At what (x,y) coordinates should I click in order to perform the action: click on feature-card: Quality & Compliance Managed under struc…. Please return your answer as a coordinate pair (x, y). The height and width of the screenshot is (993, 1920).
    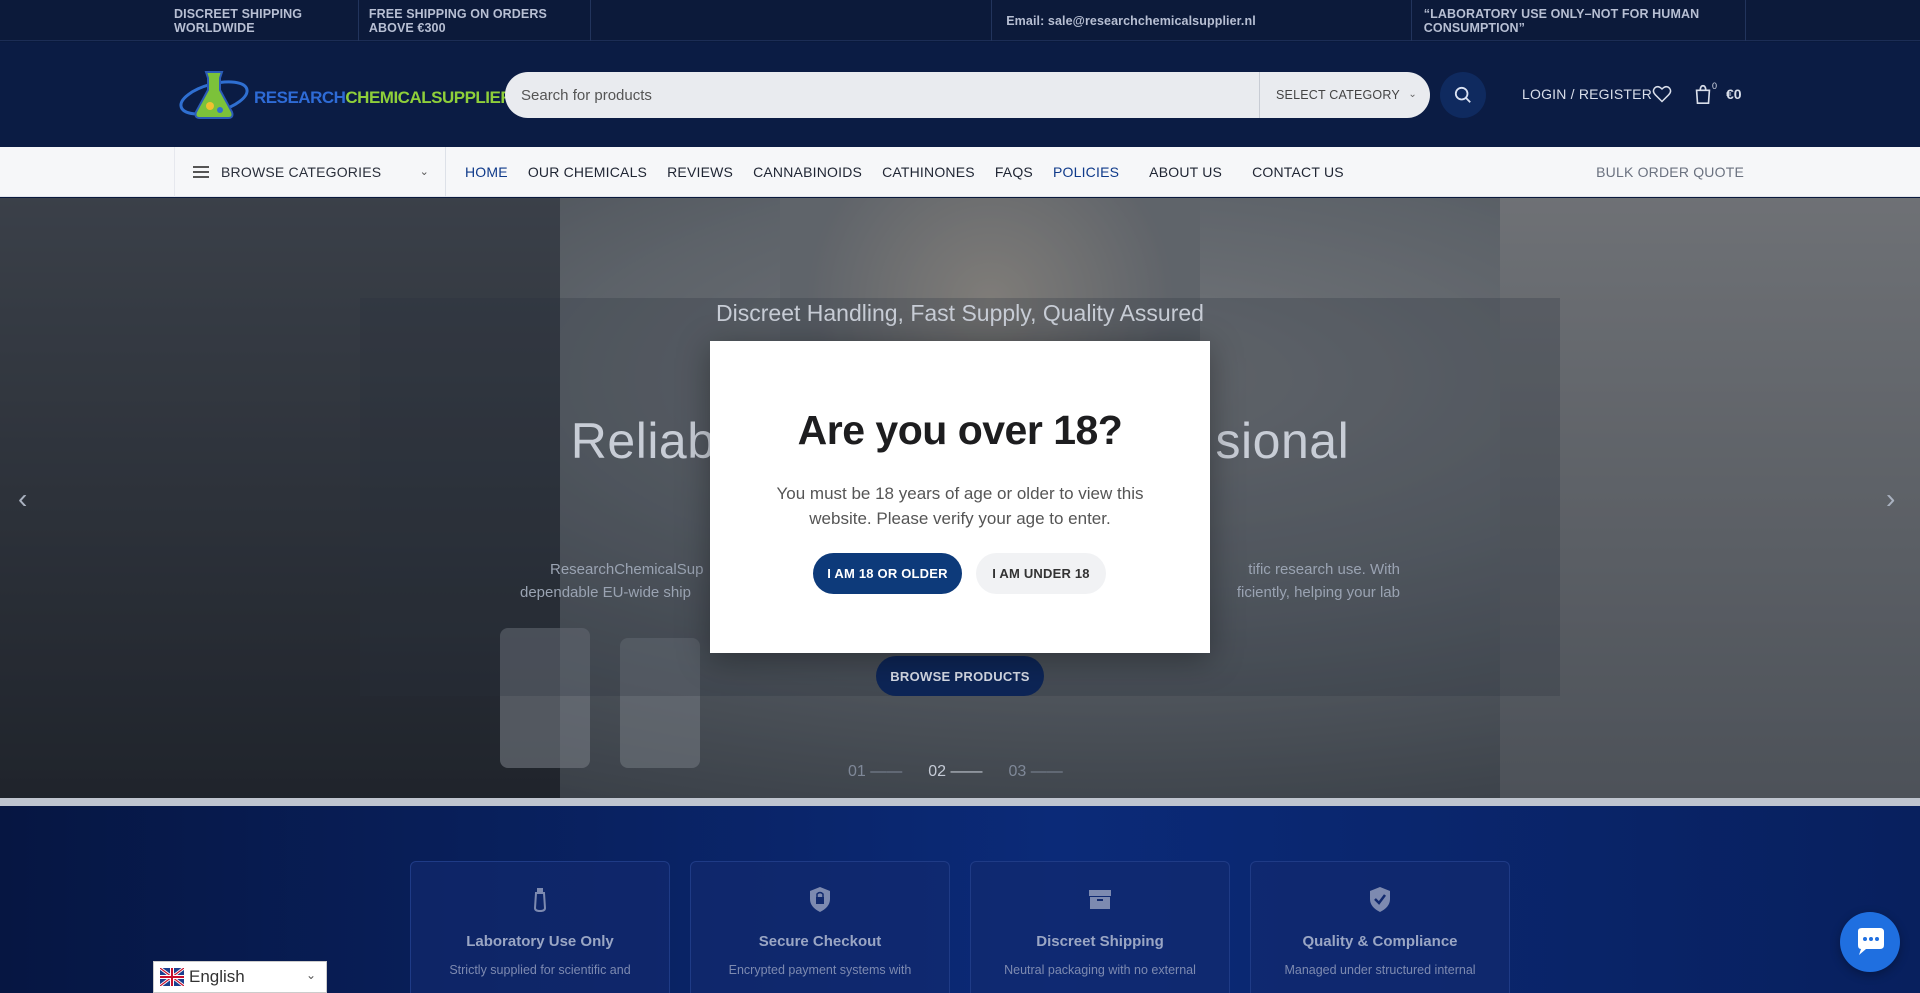
    Looking at the image, I should click on (1380, 927).